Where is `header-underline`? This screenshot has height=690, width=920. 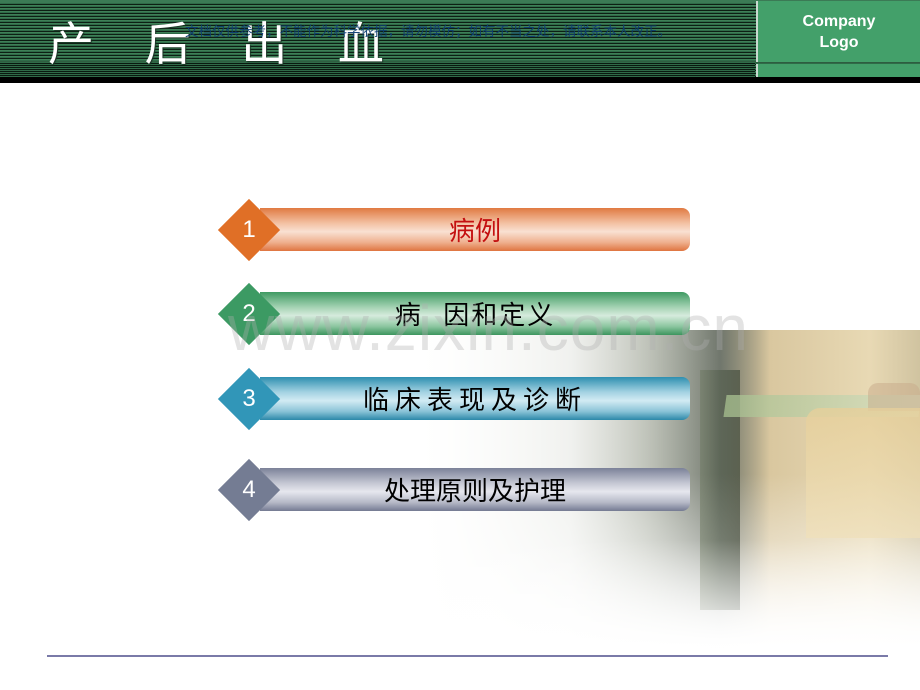
header-underline is located at coordinates (460, 80).